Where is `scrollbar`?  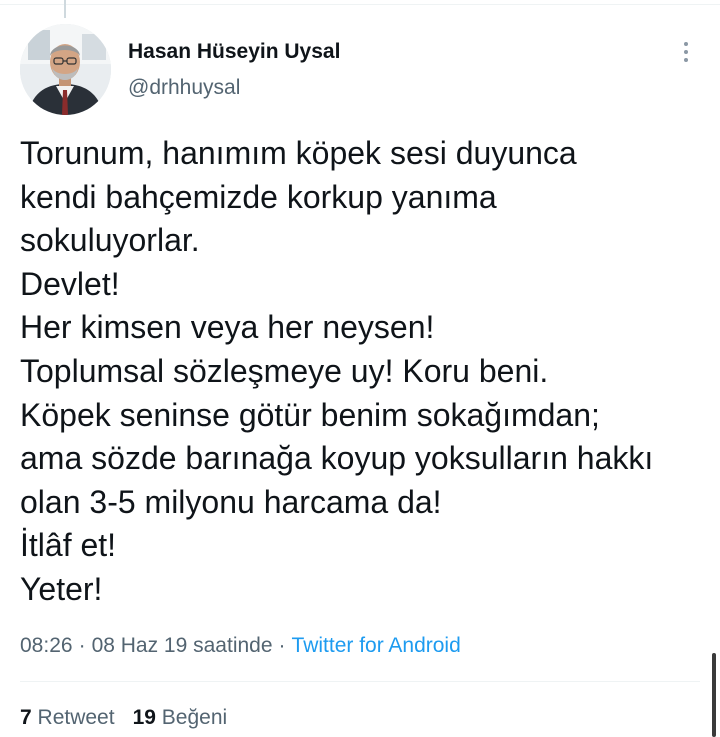 scrollbar is located at coordinates (714, 695).